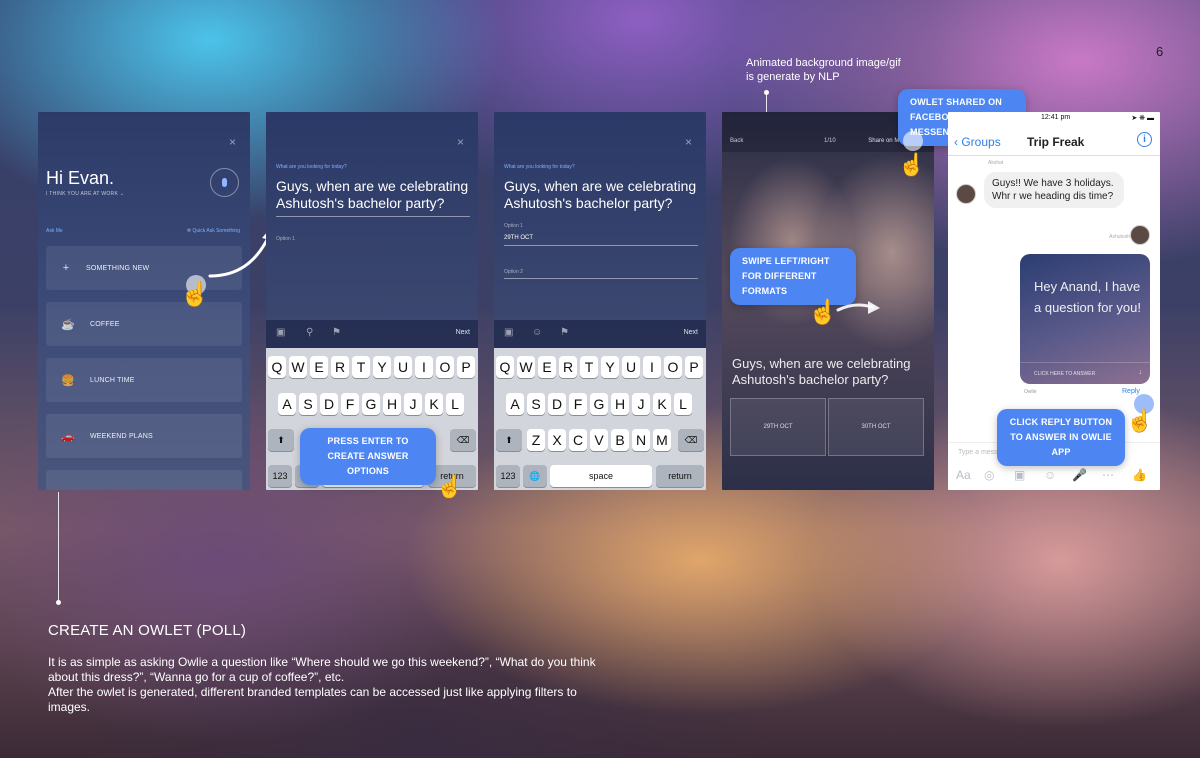  I want to click on camera-icon: ◎, so click(989, 475).